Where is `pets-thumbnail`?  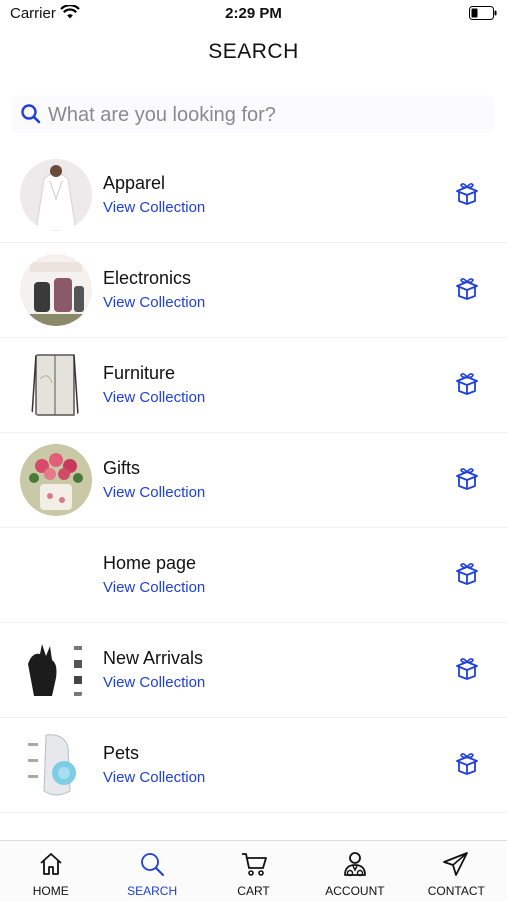 pets-thumbnail is located at coordinates (56, 765).